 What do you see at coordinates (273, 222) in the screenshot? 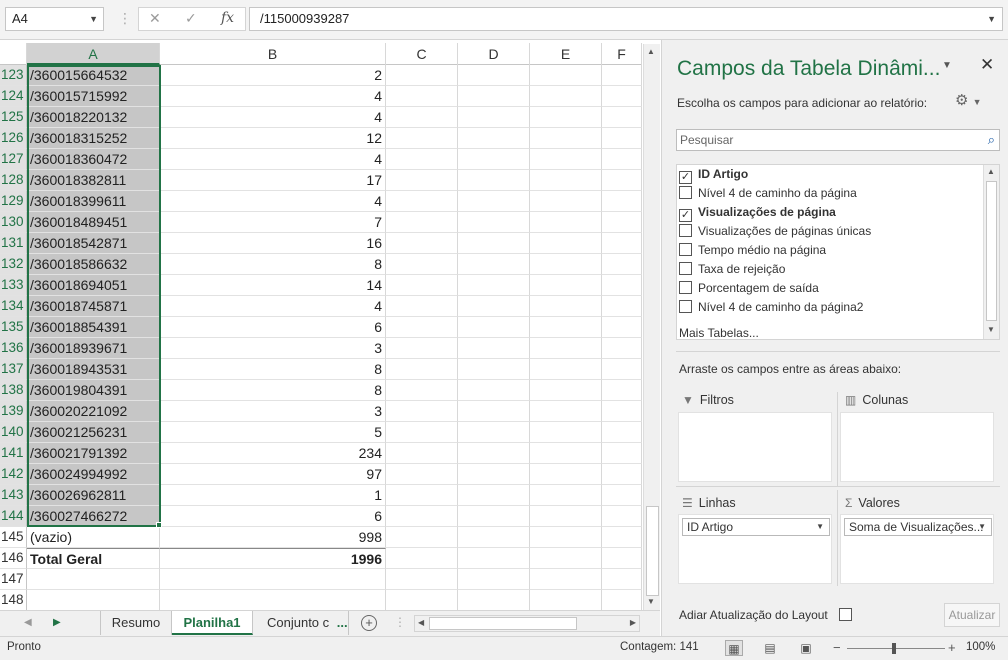
I see `cell-b: 7` at bounding box center [273, 222].